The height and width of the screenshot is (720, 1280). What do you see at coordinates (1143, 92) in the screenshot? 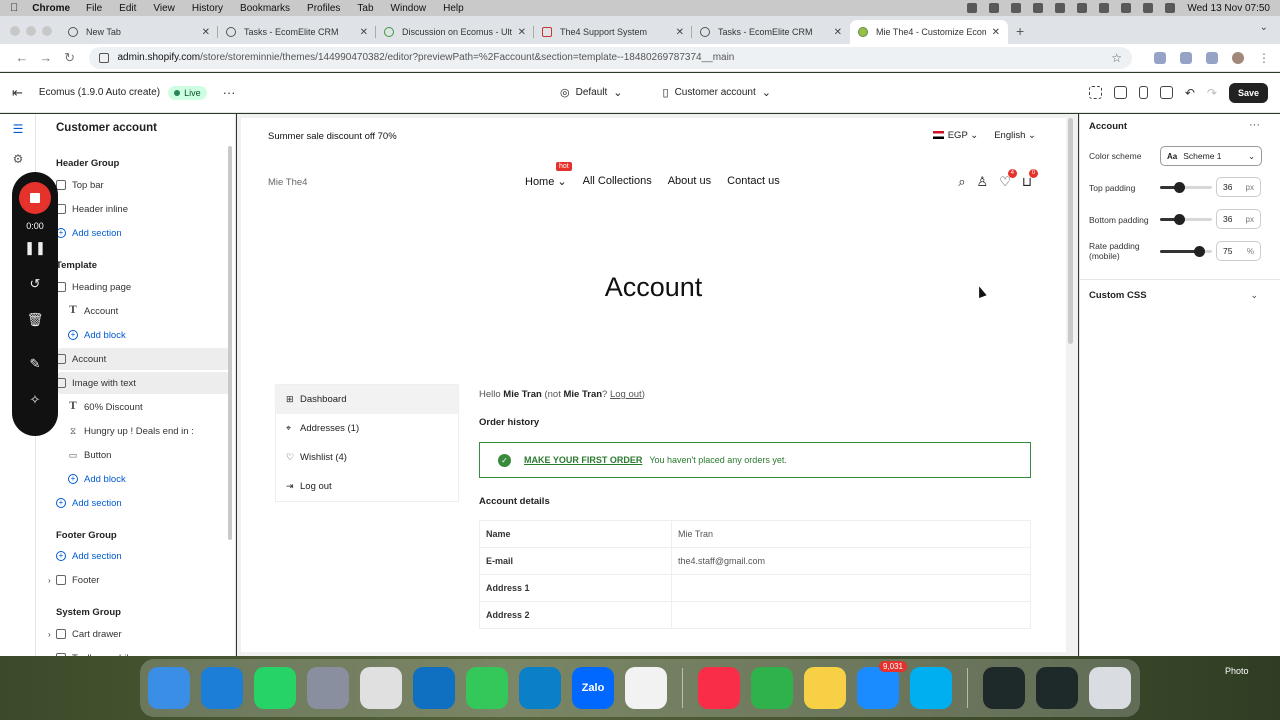
I see `mobile-view-icon` at bounding box center [1143, 92].